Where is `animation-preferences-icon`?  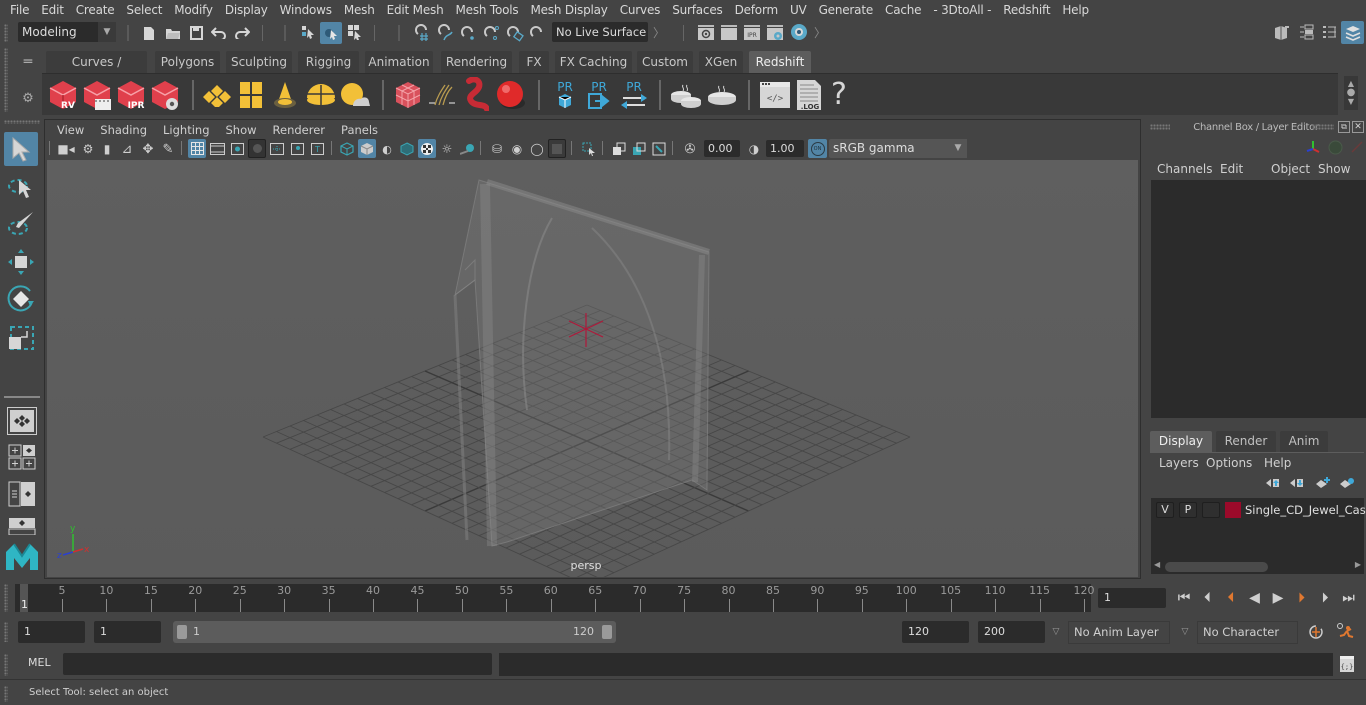 animation-preferences-icon is located at coordinates (1345, 632).